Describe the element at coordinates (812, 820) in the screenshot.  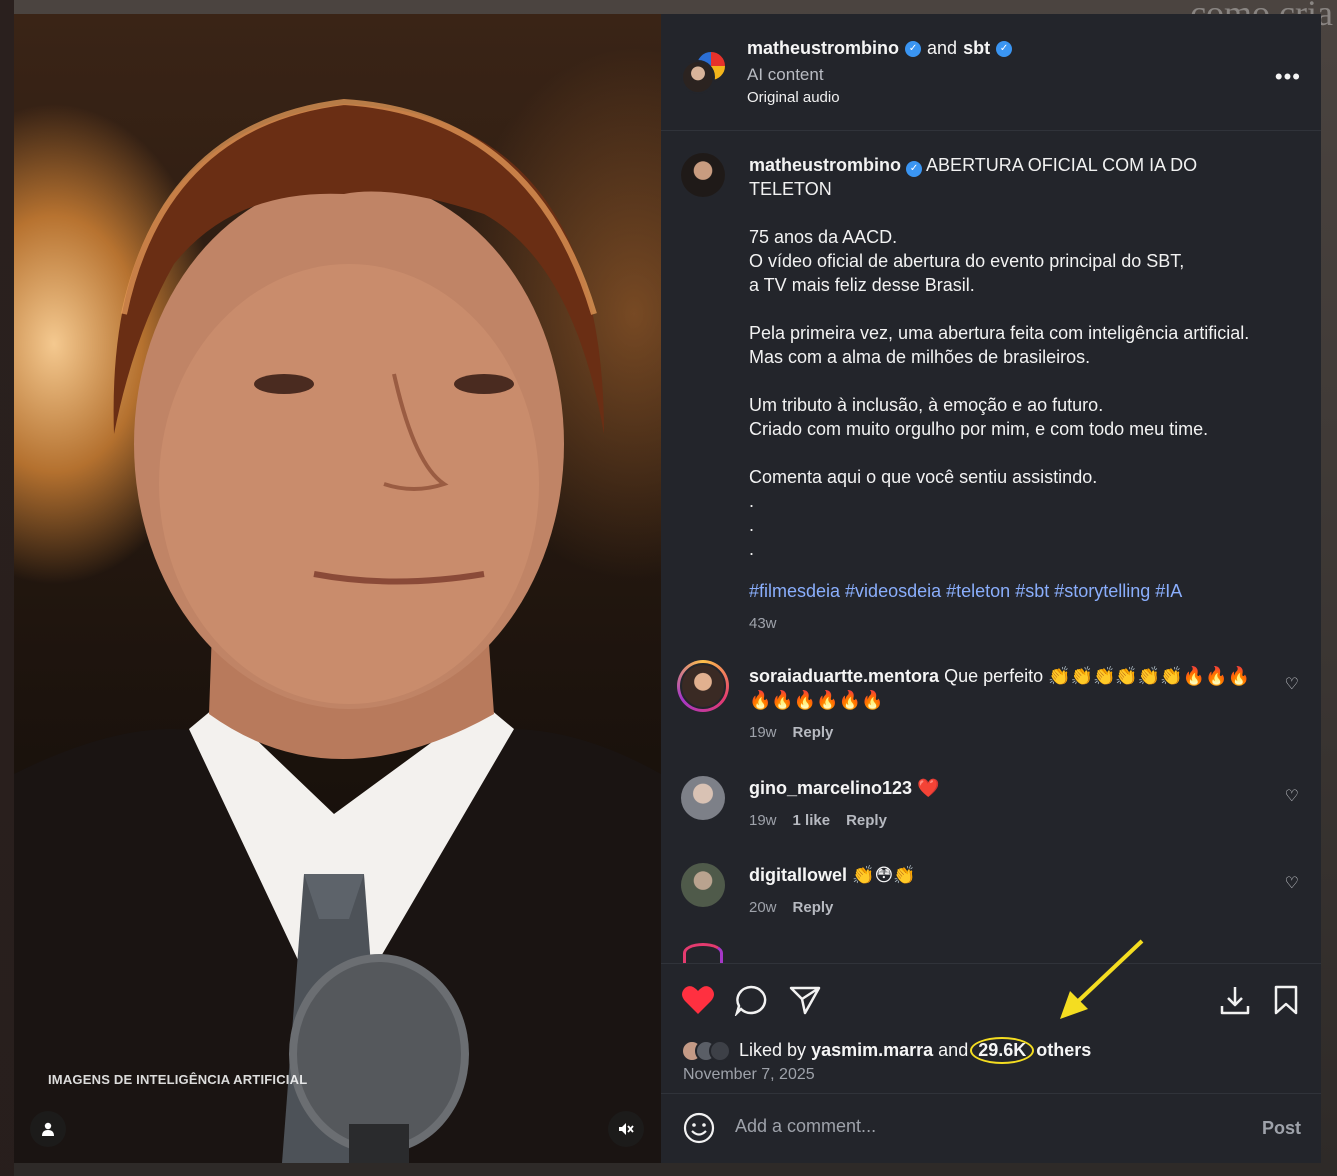
I see `comment-likes-count: 1 like` at that location.